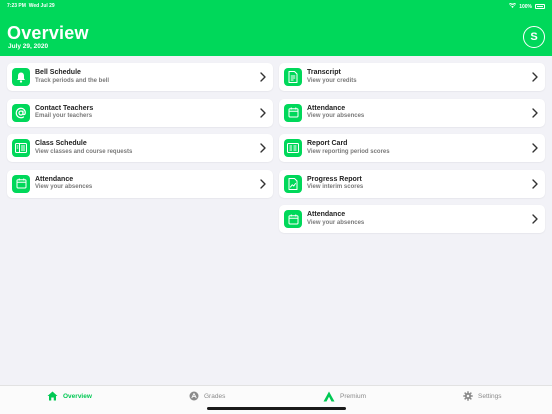 This screenshot has width=552, height=414. Describe the element at coordinates (332, 80) in the screenshot. I see `card-subtitle: View your credits` at that location.